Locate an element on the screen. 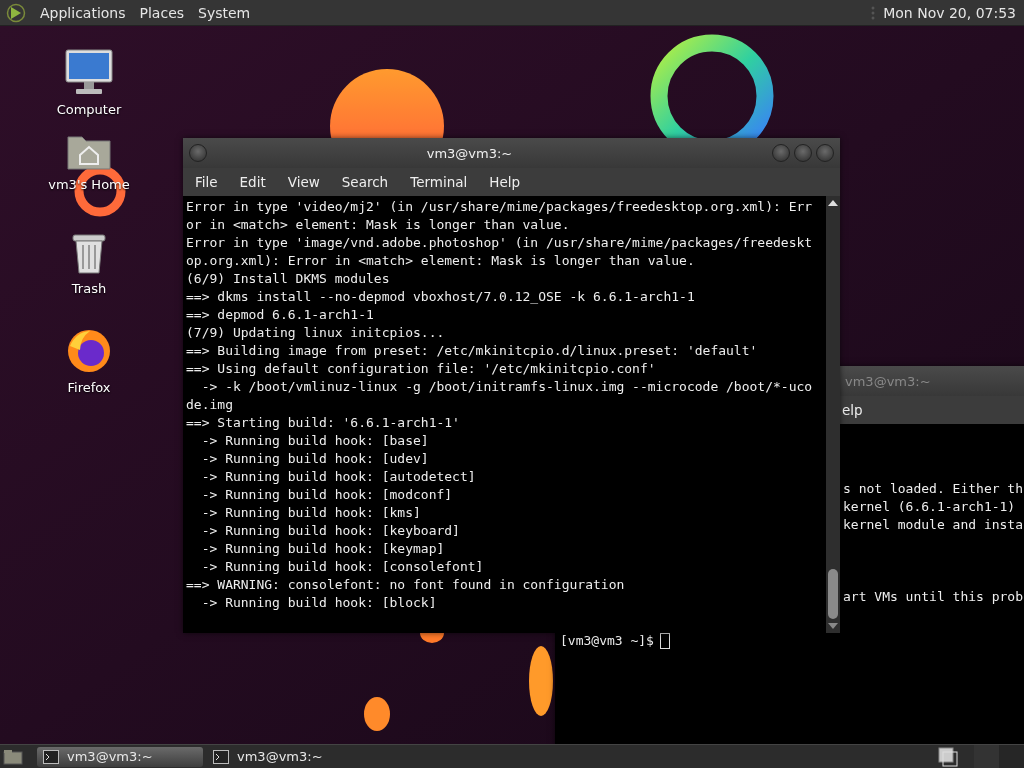 This screenshot has height=768, width=1024. terminal-line: -> Running build hook: [keyboard] is located at coordinates (330, 531).